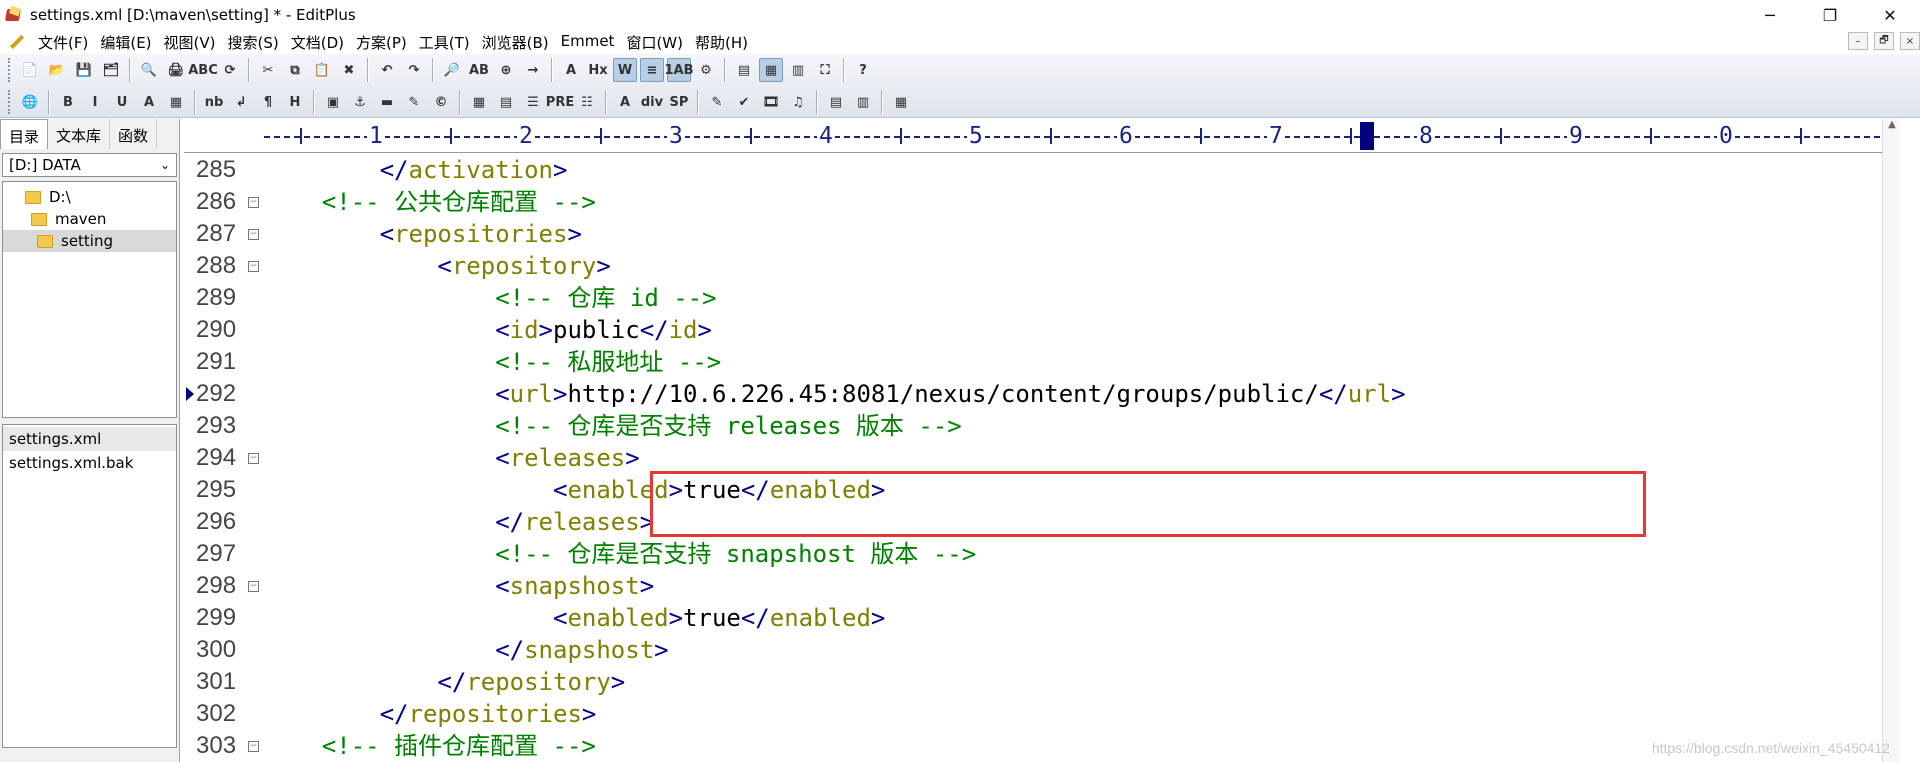  I want to click on find-icon: 🔎, so click(452, 70).